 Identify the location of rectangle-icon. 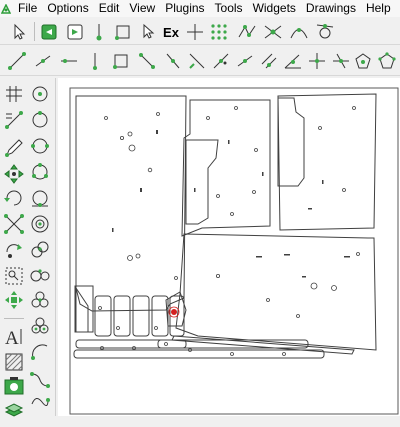
(121, 61).